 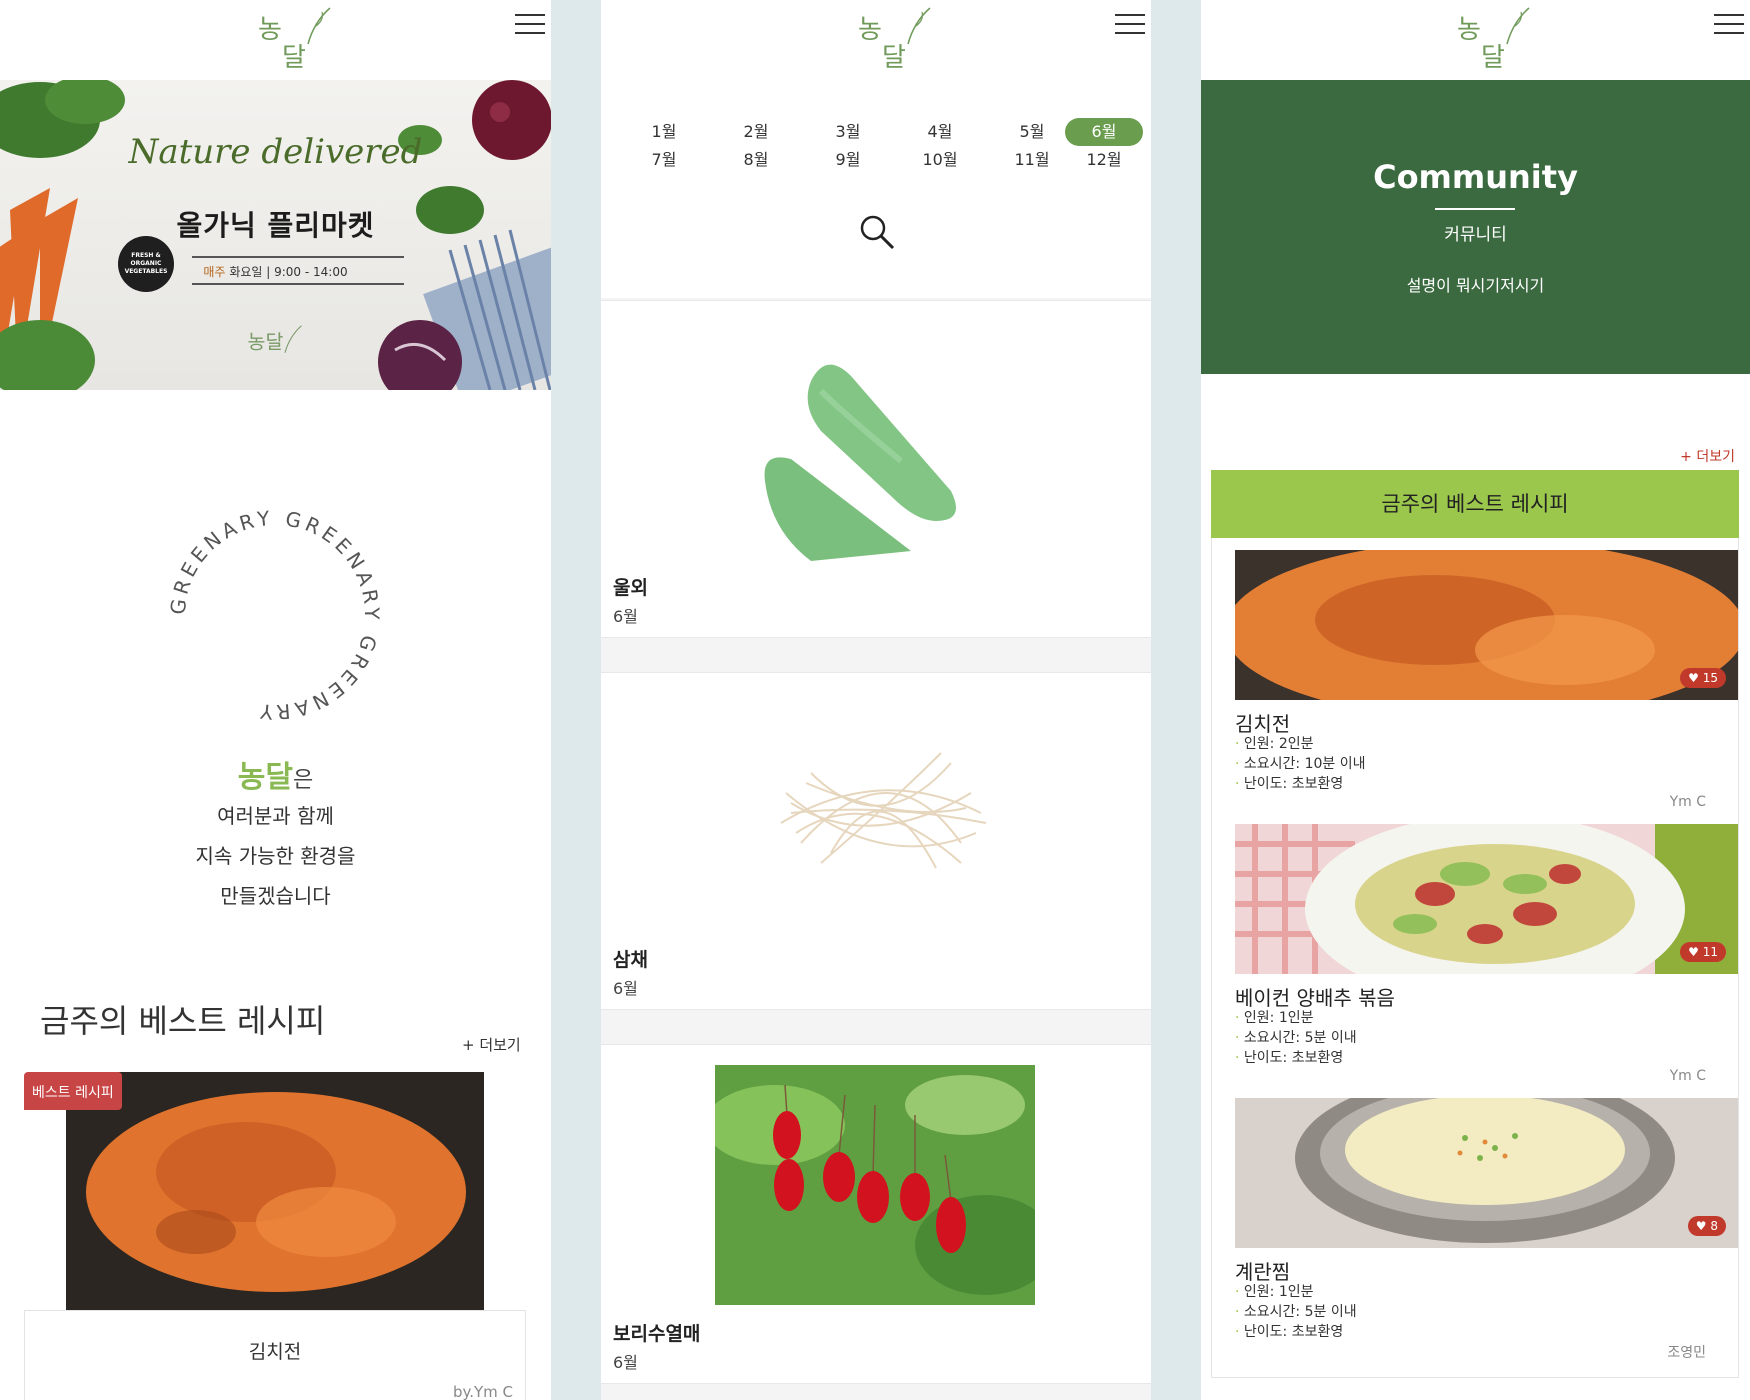 I want to click on community-divider, so click(x=1475, y=209).